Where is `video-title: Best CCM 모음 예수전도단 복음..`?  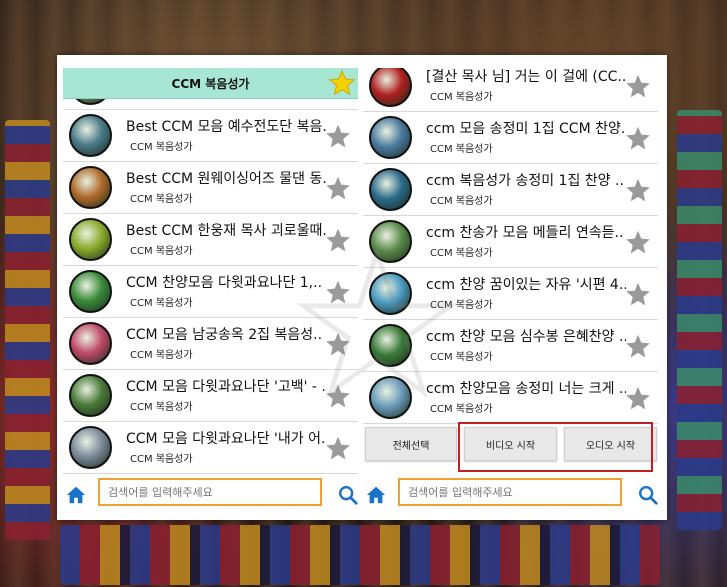
video-title: Best CCM 모음 예수전도단 복음.. is located at coordinates (226, 127).